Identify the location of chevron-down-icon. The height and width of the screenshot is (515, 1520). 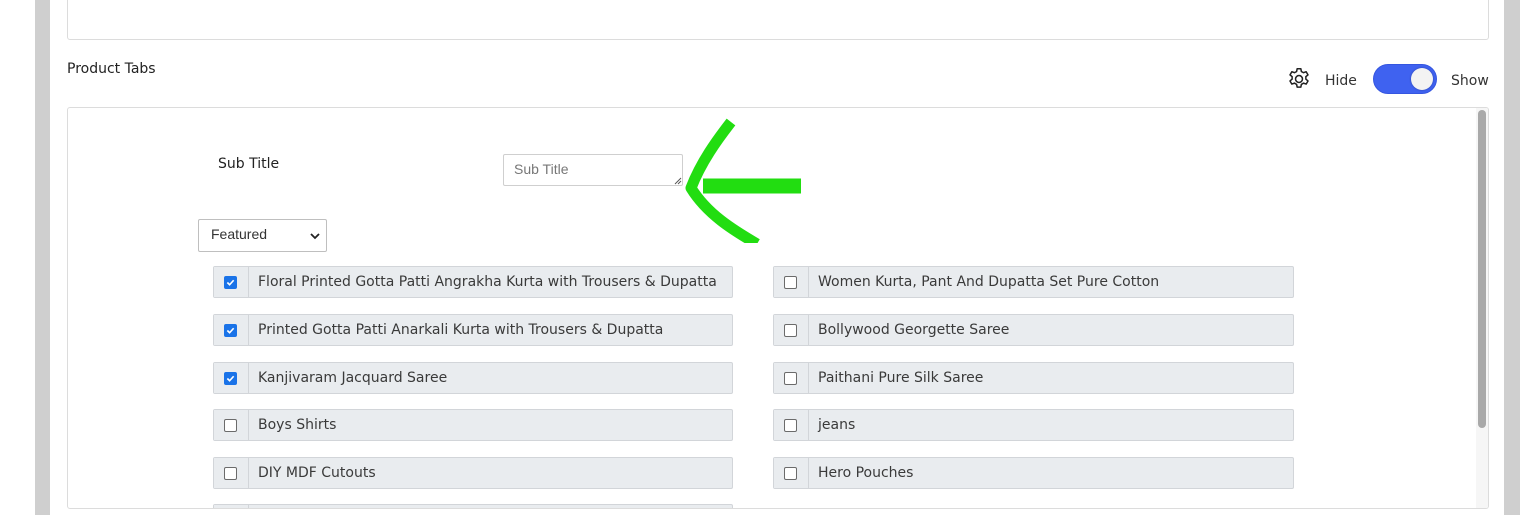
(315, 236).